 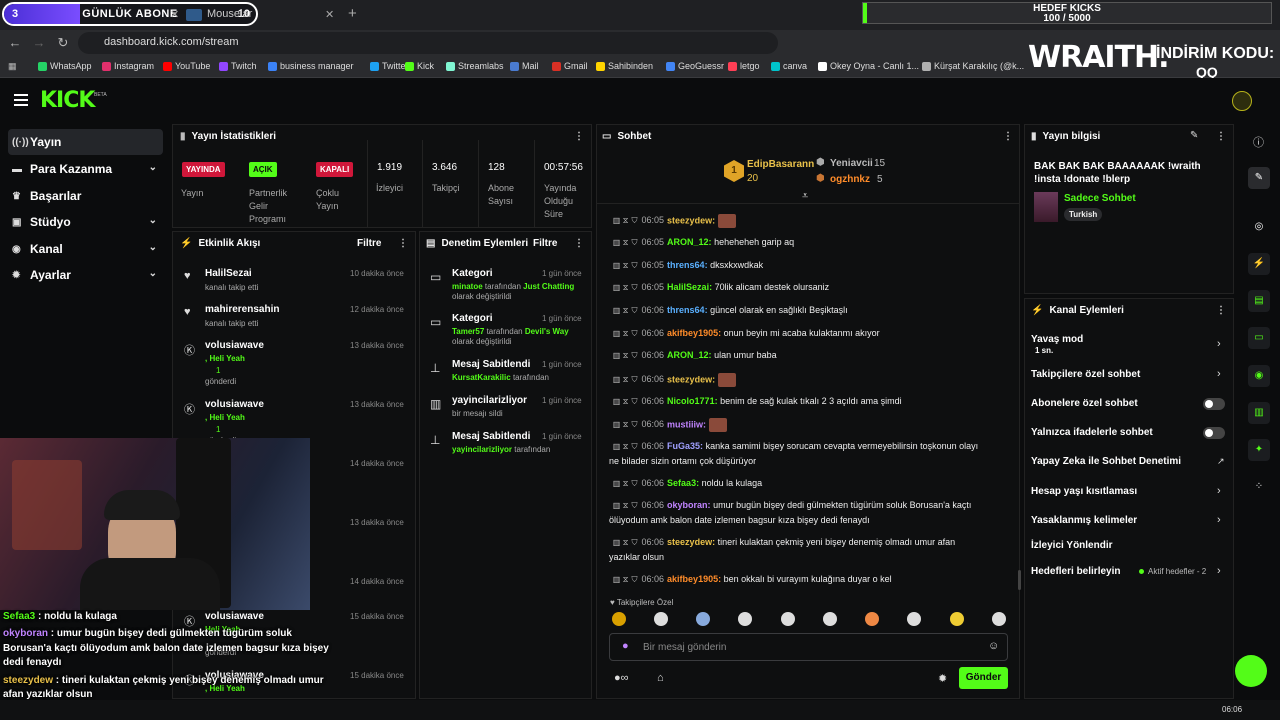 I want to click on kick-logo: KICK, so click(x=67, y=100).